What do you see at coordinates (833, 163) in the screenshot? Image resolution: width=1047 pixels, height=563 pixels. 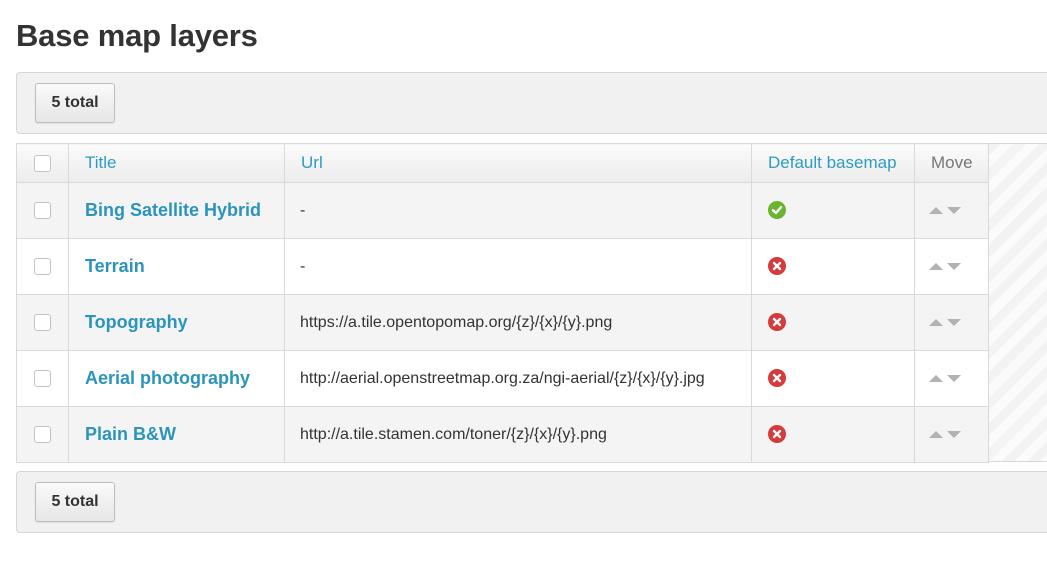 I see `column-header-default-basemap: Default basemap` at bounding box center [833, 163].